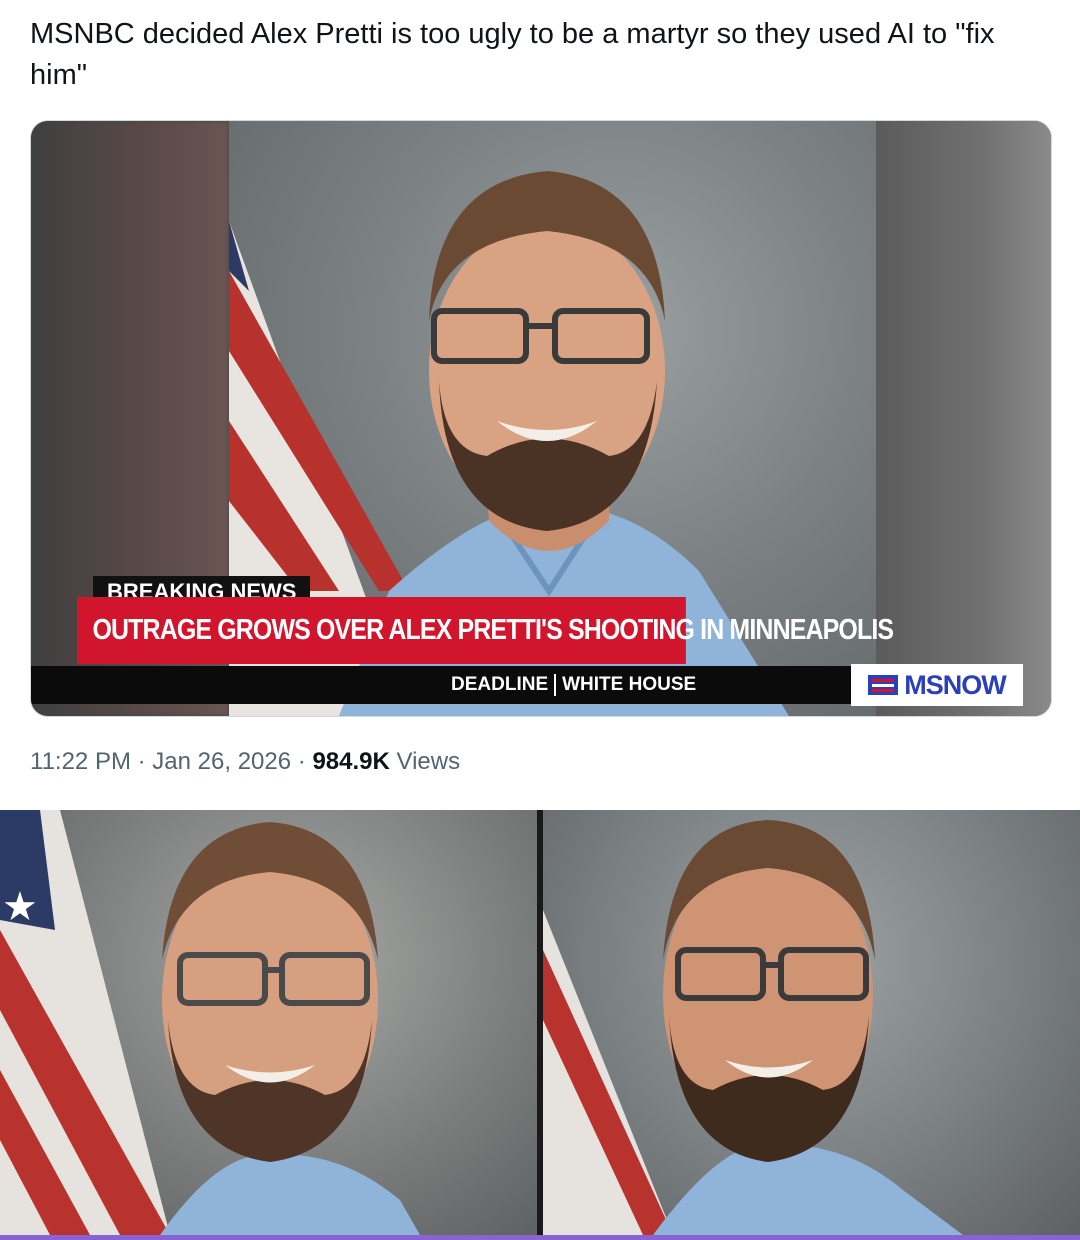 The image size is (1080, 1240). What do you see at coordinates (500, 684) in the screenshot?
I see `ticker-deadline: DEADLINE` at bounding box center [500, 684].